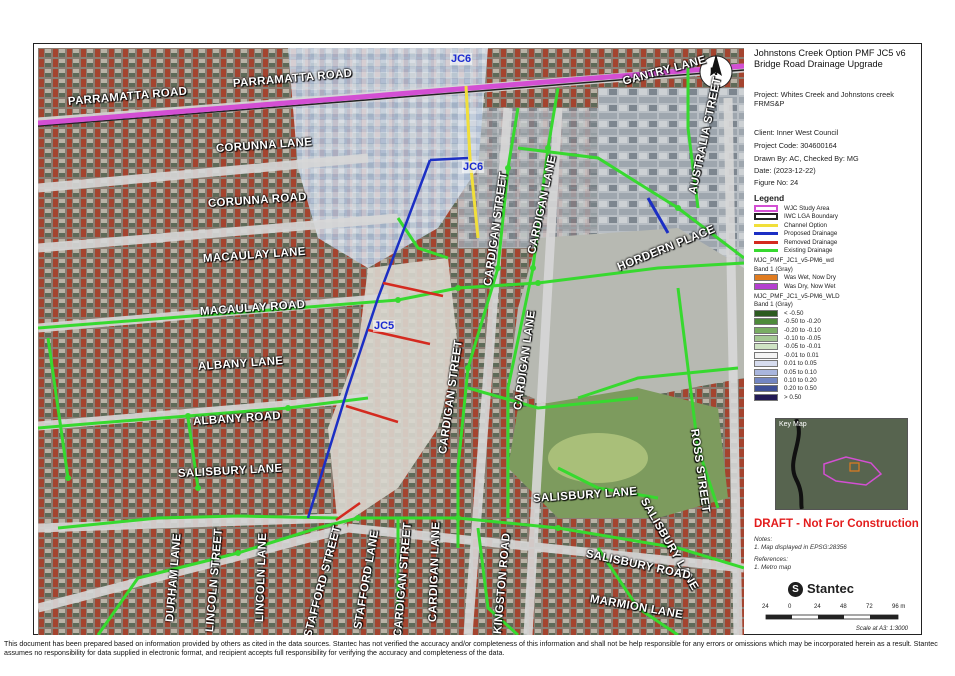 This screenshot has width=955, height=676. What do you see at coordinates (810, 286) in the screenshot?
I see `legend-item-label: Was Dry, Now Wet` at bounding box center [810, 286].